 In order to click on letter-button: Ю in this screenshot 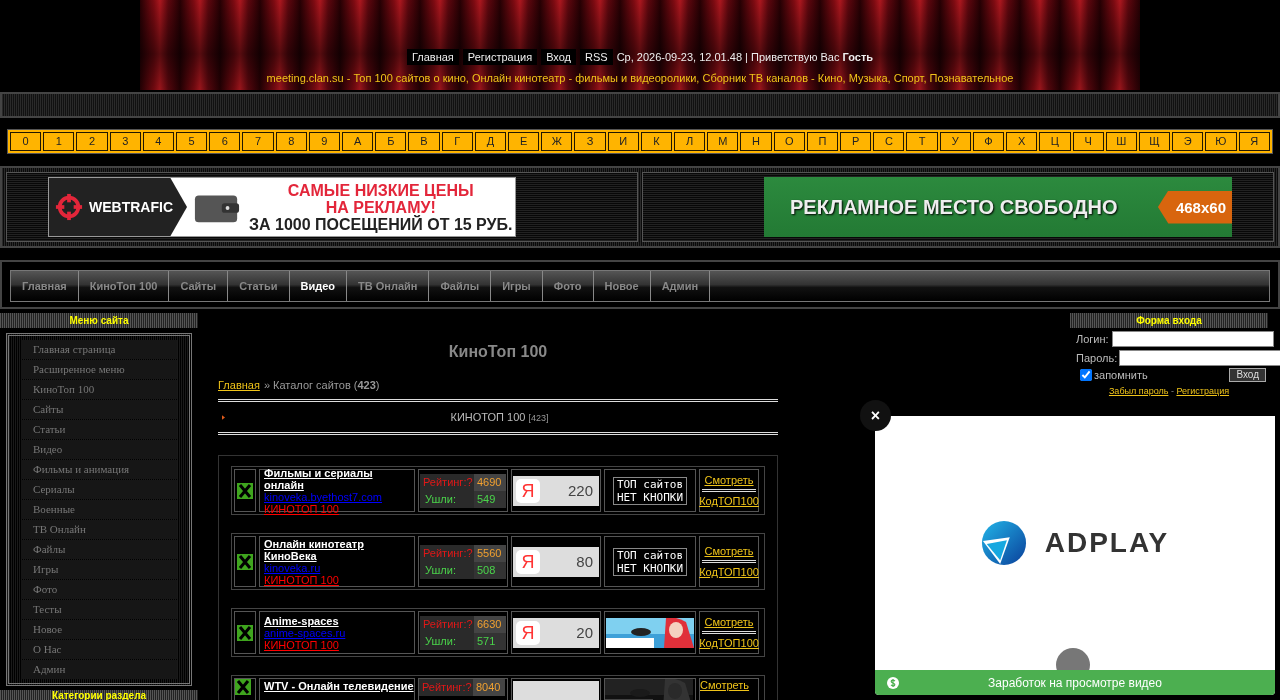, I will do `click(1221, 141)`.